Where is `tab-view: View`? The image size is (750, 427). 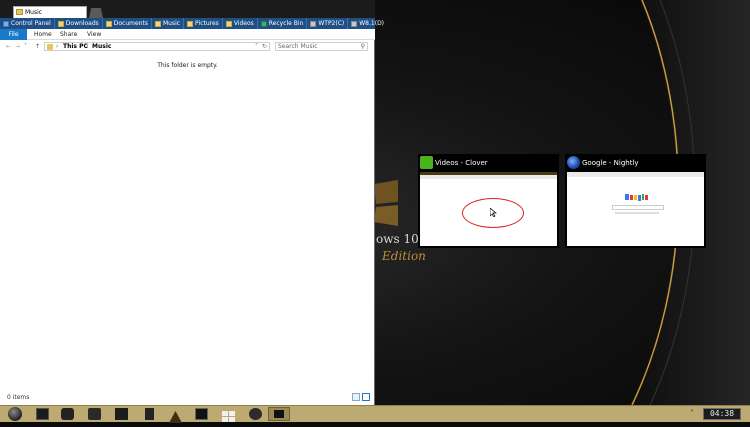
tab-view: View is located at coordinates (94, 34).